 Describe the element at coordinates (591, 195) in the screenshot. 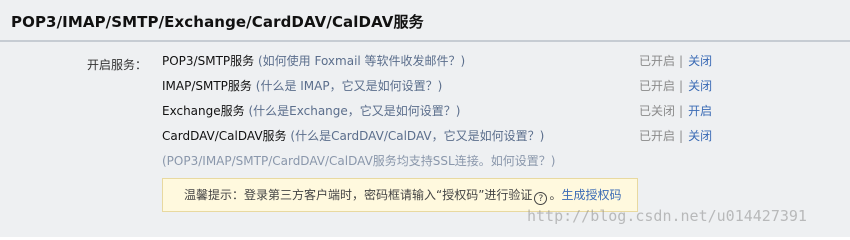

I see `generate-auth-code-link: 生成授权码` at that location.